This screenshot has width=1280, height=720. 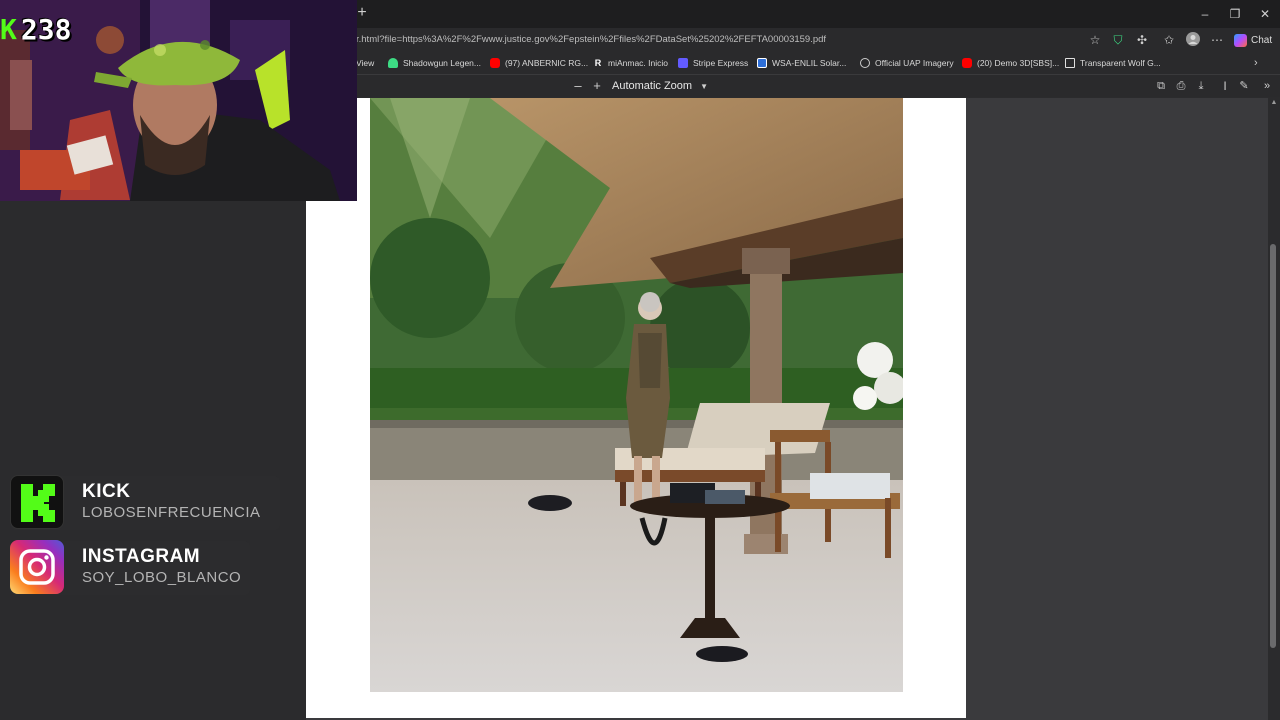 What do you see at coordinates (1235, 14) in the screenshot?
I see `maximize-button: ❐` at bounding box center [1235, 14].